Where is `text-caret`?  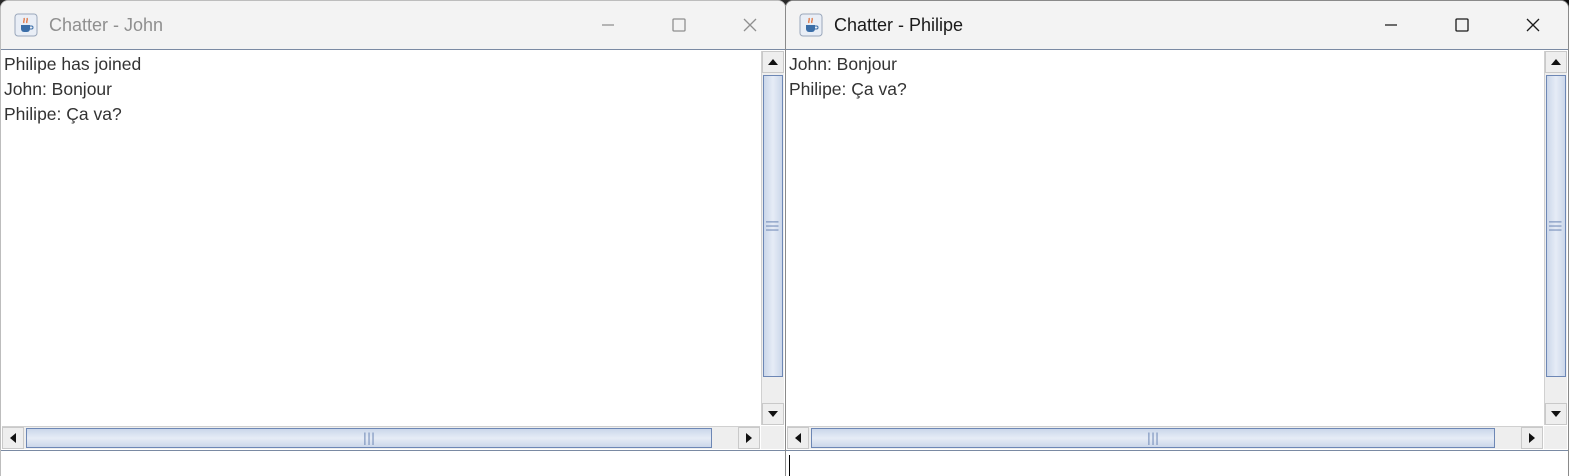 text-caret is located at coordinates (789, 465).